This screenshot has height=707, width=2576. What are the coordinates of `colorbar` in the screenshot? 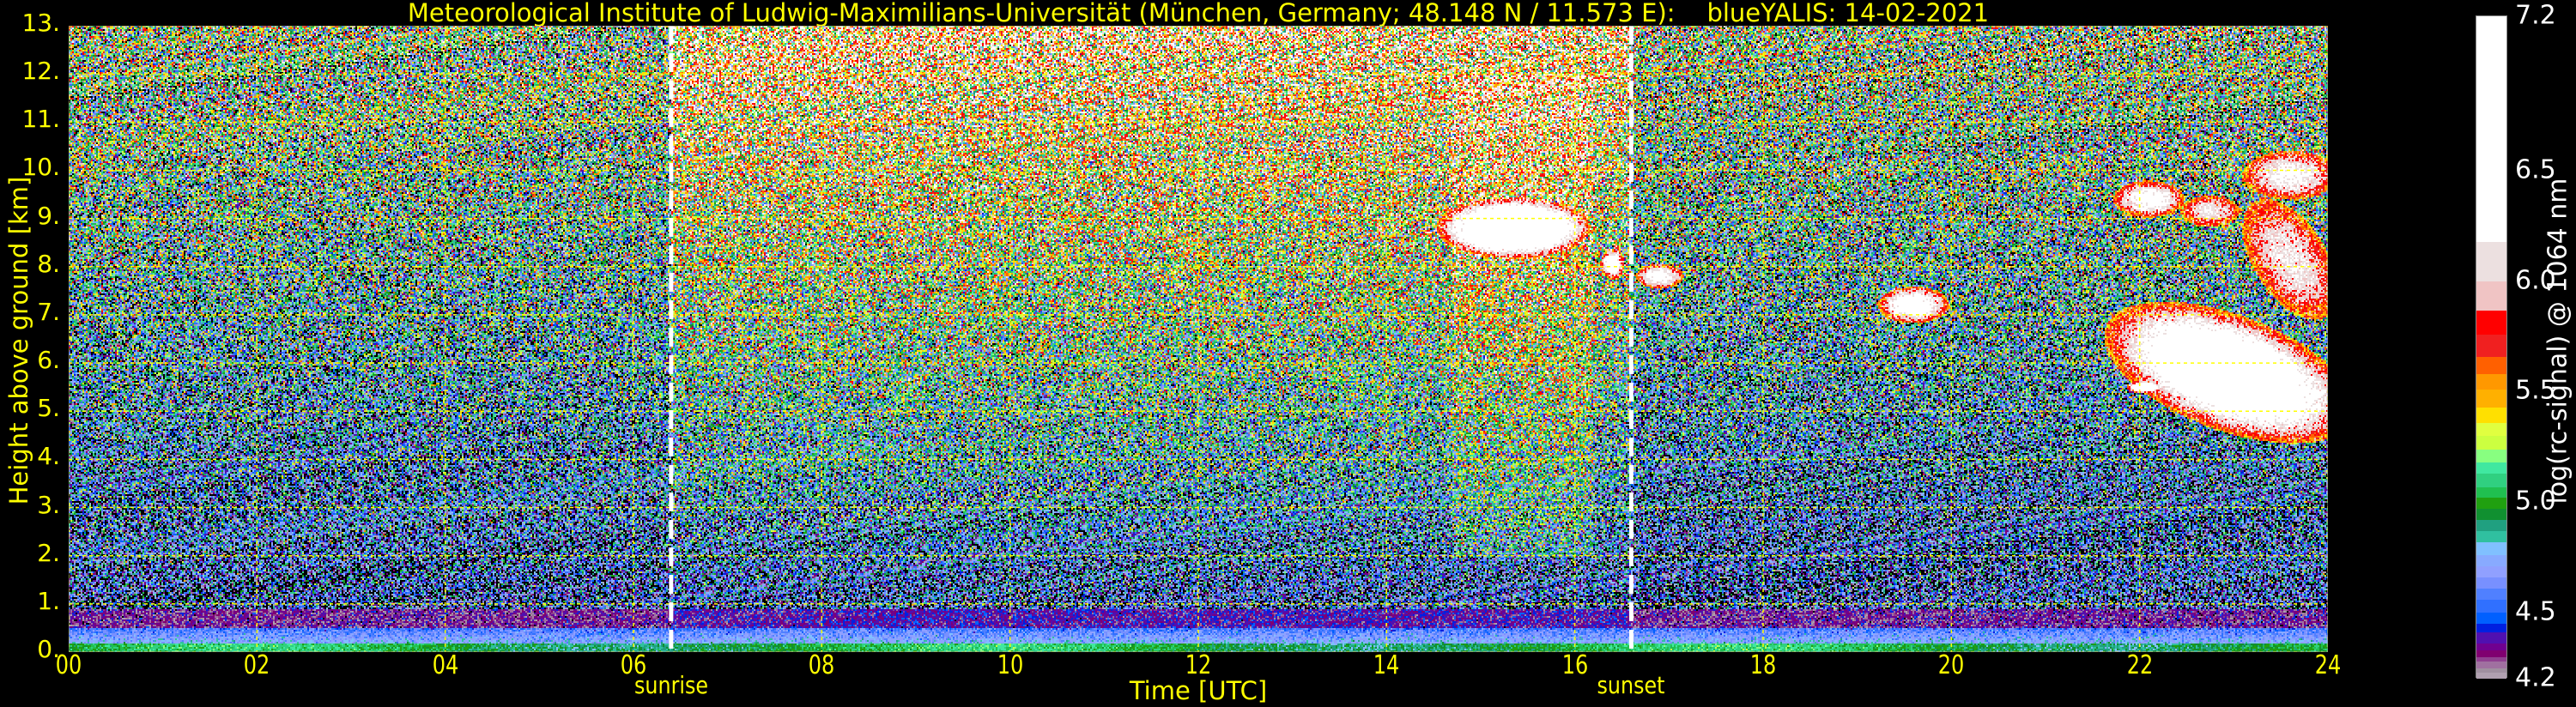 It's located at (2491, 348).